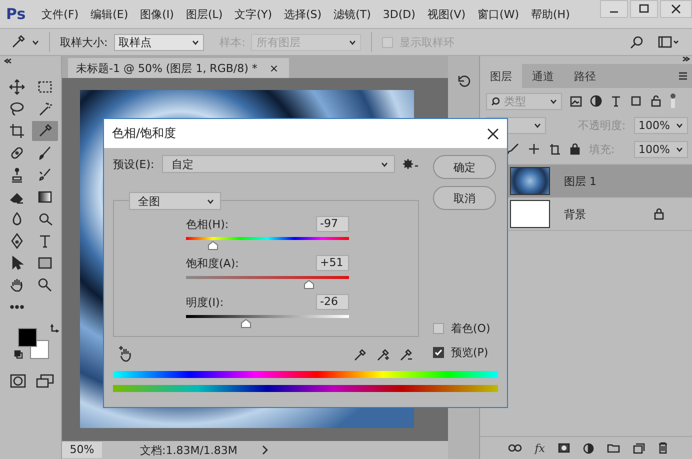 Image resolution: width=692 pixels, height=459 pixels. What do you see at coordinates (159, 42) in the screenshot?
I see `sample-size-dropdown: 取样点` at bounding box center [159, 42].